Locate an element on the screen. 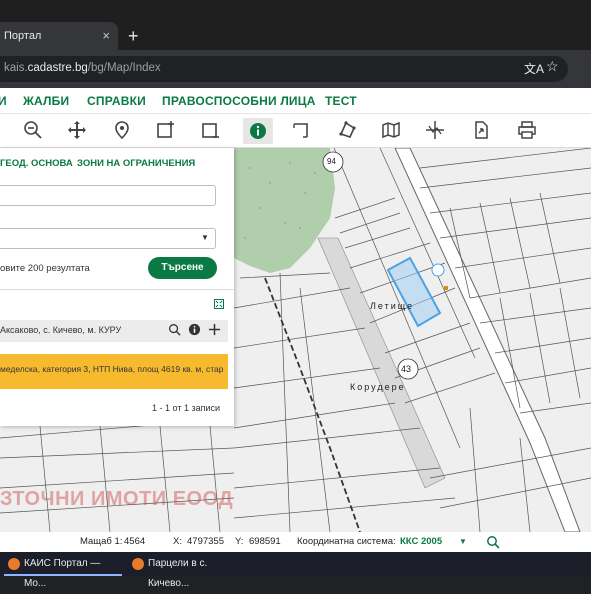 This screenshot has width=591, height=594. address-bar: kais.cadastre.bg/bg/Map/Index 文A ☆ is located at coordinates (295, 69).